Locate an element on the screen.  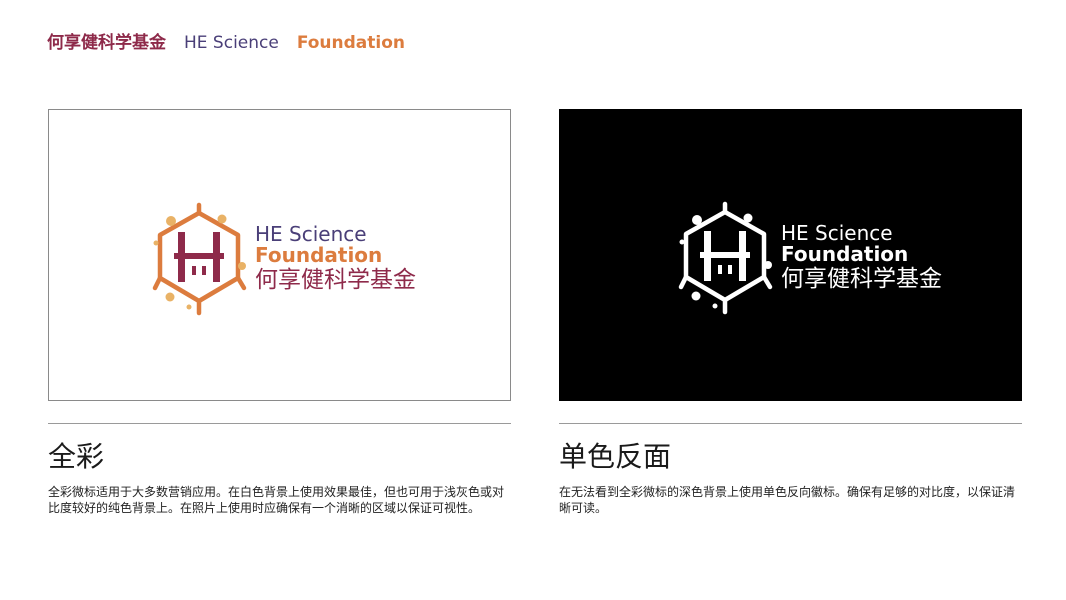
page-header: 何享健科学基金 HE Science Foundation is located at coordinates (226, 43).